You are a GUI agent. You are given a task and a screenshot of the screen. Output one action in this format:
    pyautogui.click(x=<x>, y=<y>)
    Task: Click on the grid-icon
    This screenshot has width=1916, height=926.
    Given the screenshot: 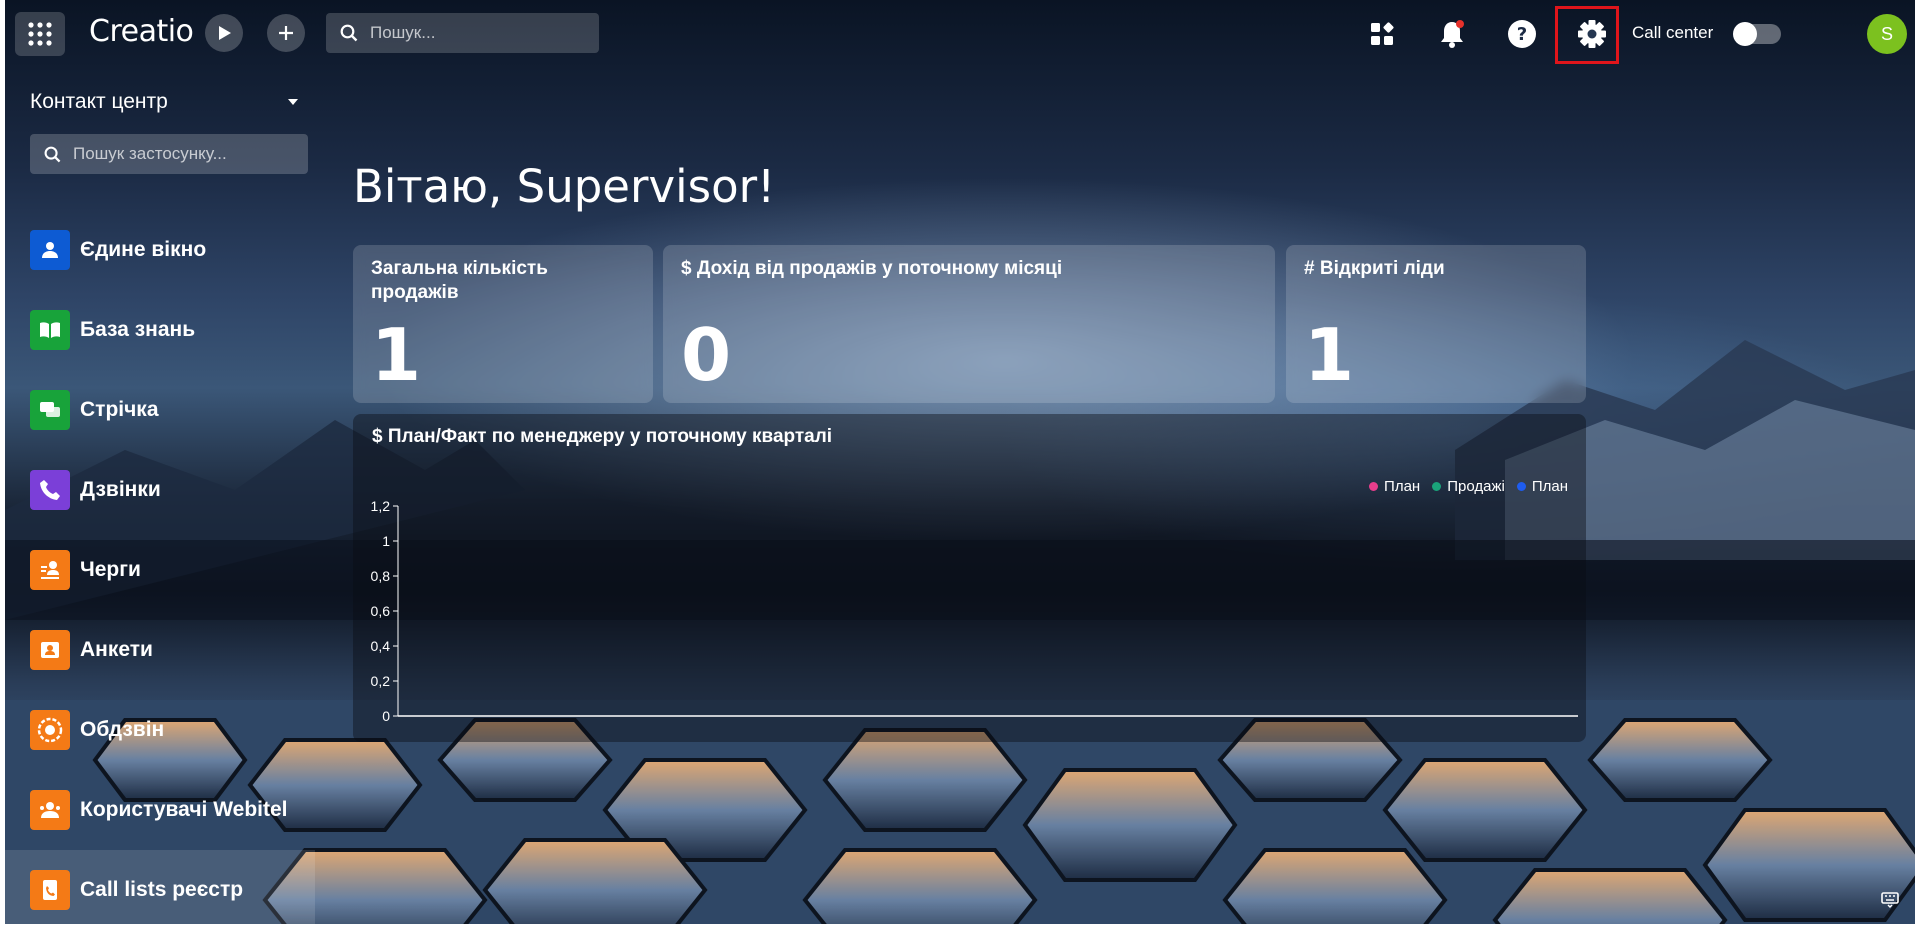 What is the action you would take?
    pyautogui.click(x=40, y=34)
    